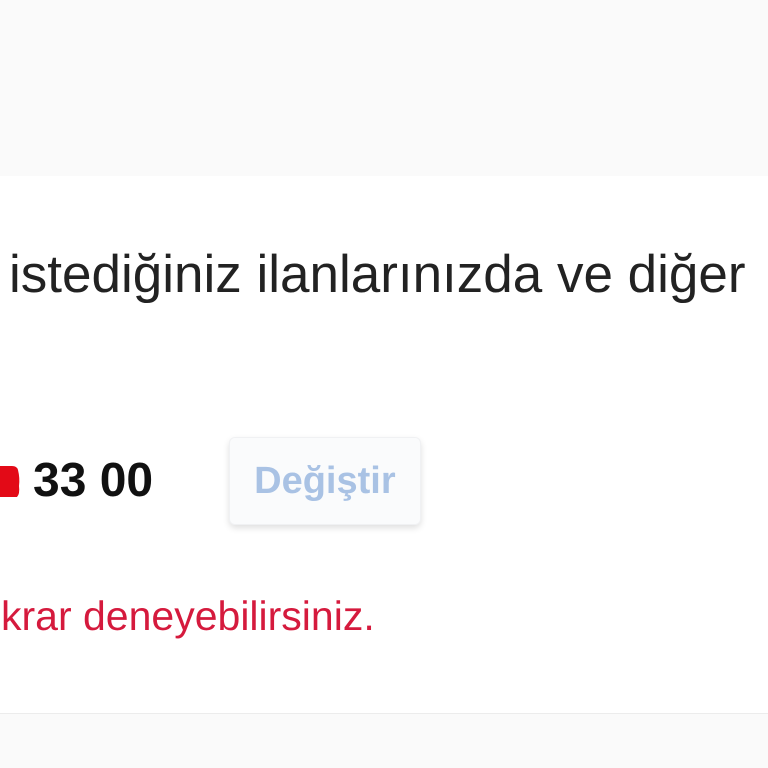 Image resolution: width=768 pixels, height=768 pixels. I want to click on error-message: krar deneyebilirsiniz., so click(188, 616).